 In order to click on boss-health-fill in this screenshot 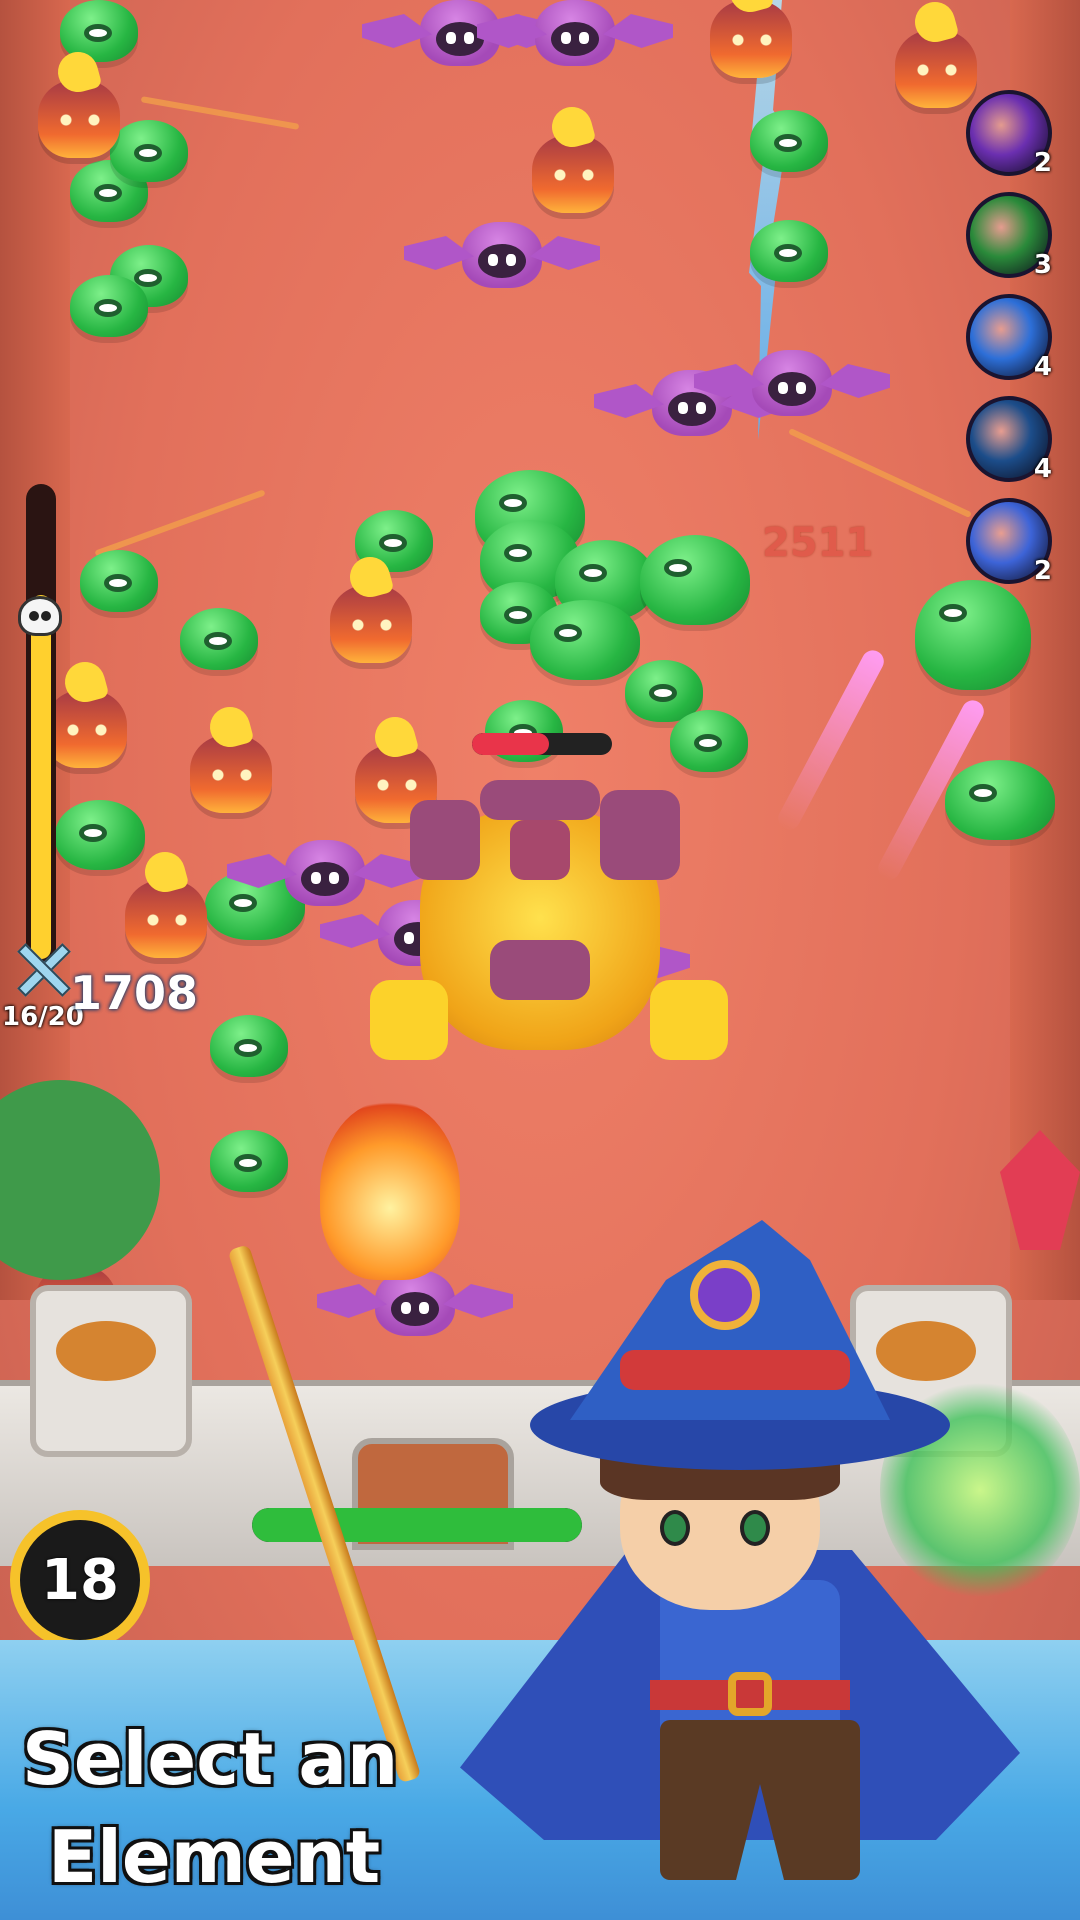, I will do `click(510, 744)`.